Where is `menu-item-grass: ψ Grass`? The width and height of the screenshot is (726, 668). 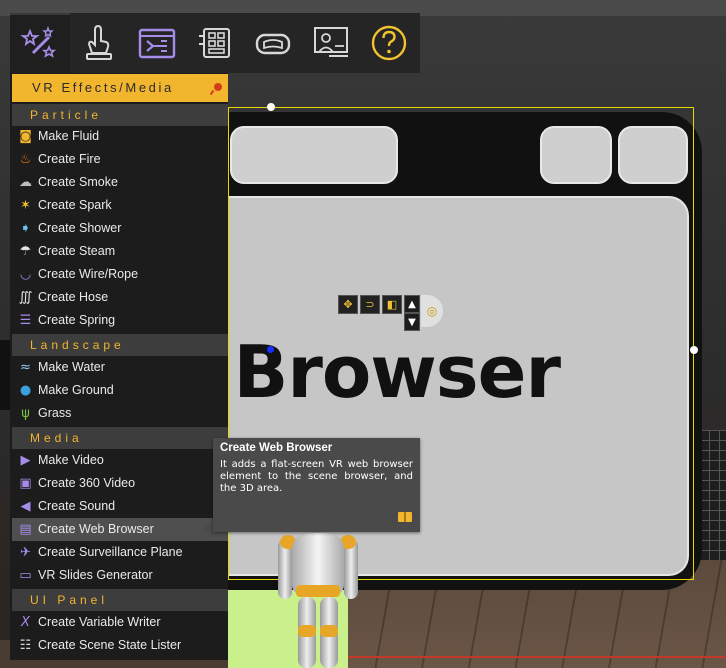 menu-item-grass: ψ Grass is located at coordinates (120, 413).